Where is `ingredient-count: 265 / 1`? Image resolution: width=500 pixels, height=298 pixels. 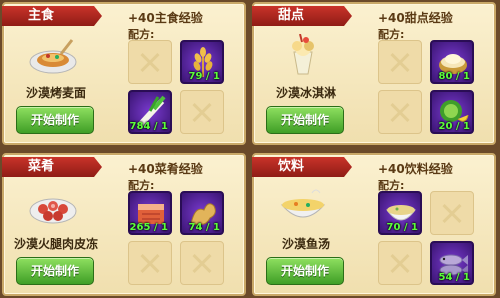 ingredient-count: 265 / 1 is located at coordinates (148, 227).